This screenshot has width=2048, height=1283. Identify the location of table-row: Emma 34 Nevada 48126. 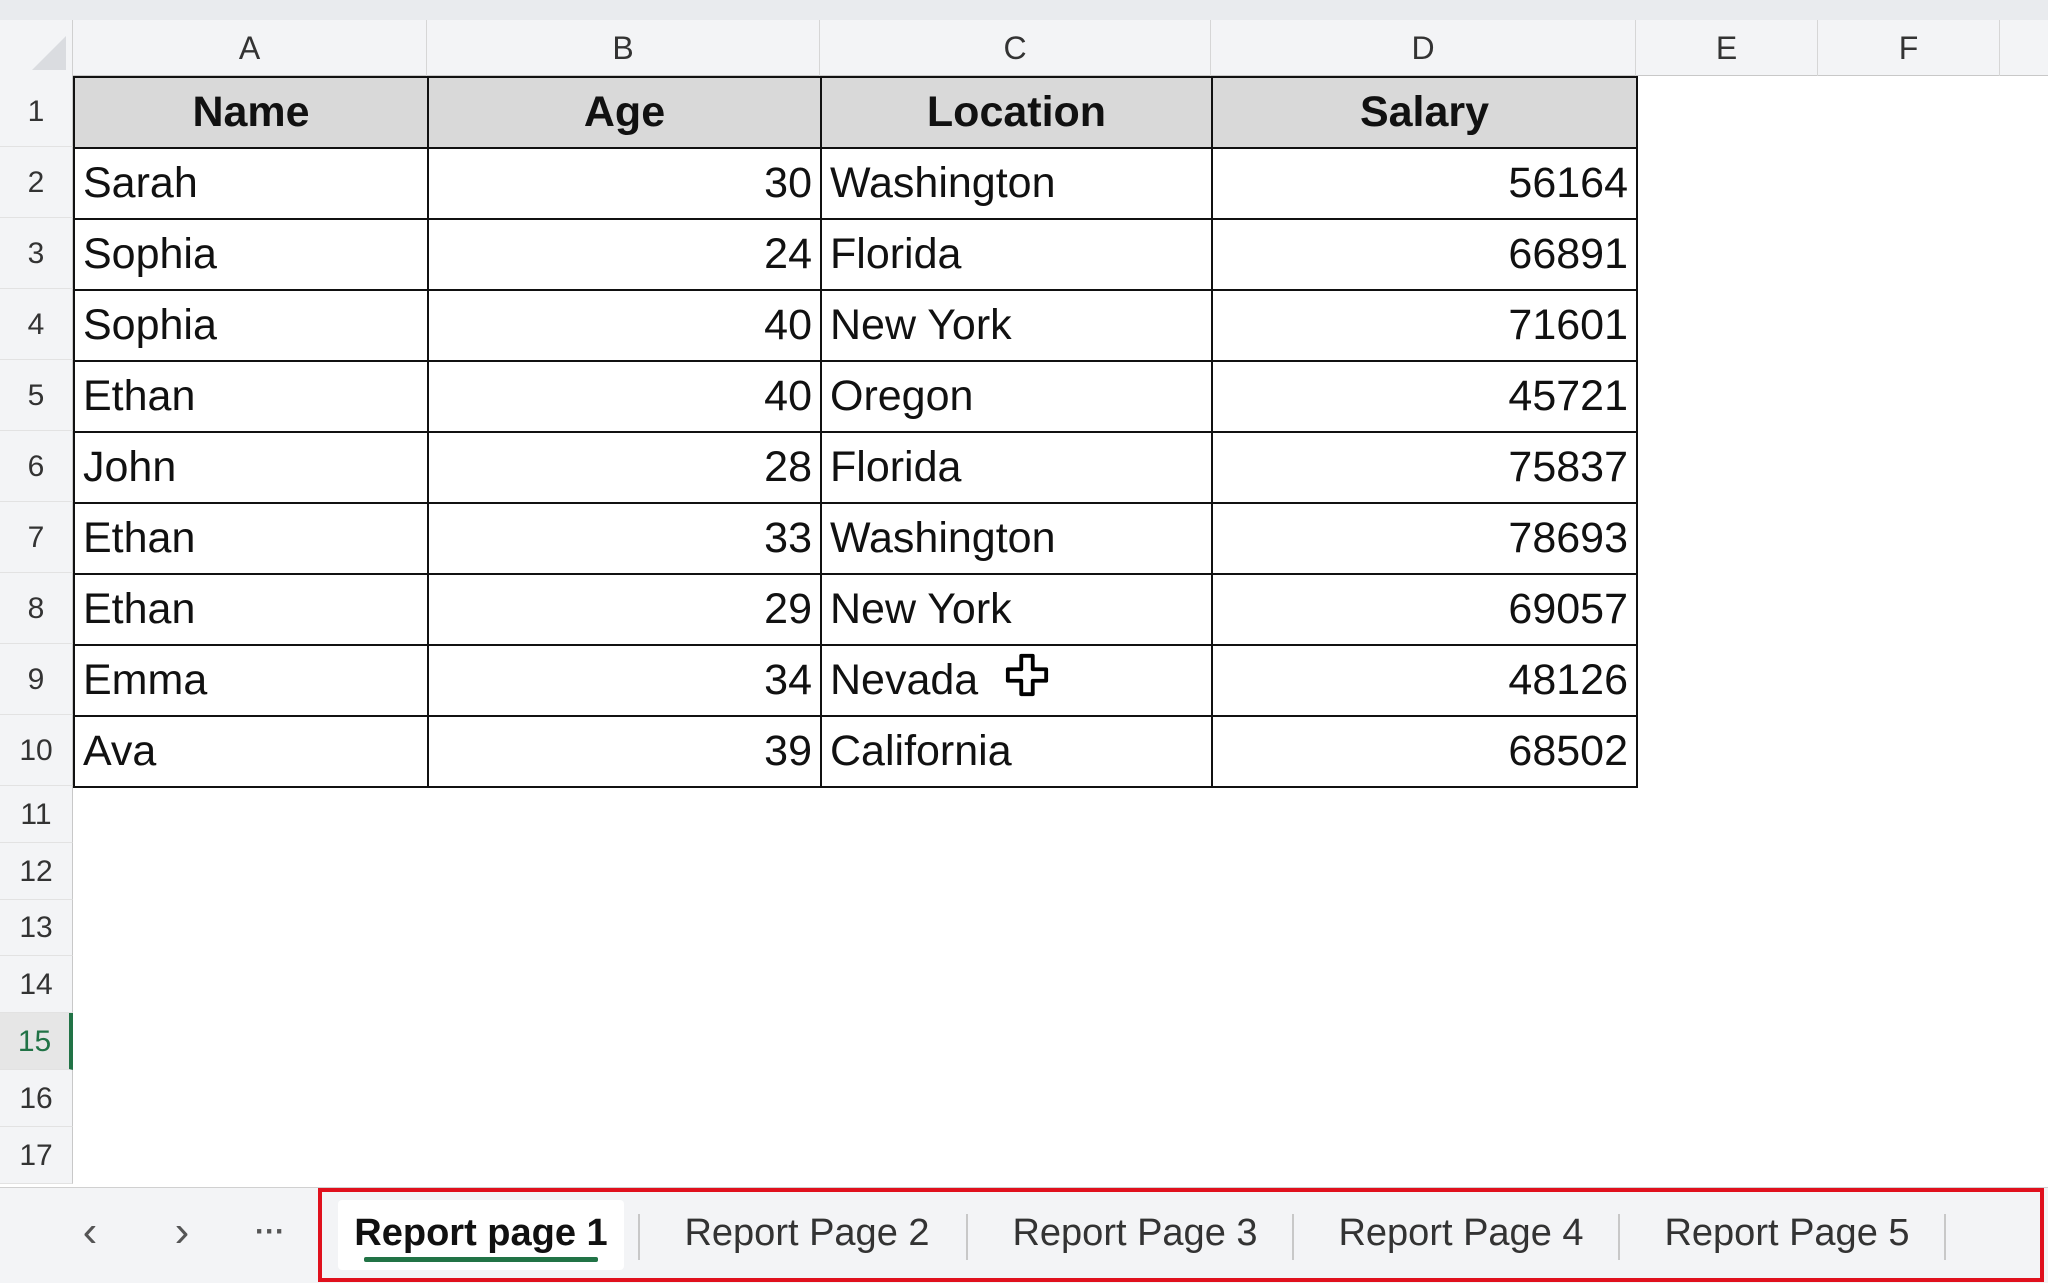
(855, 680).